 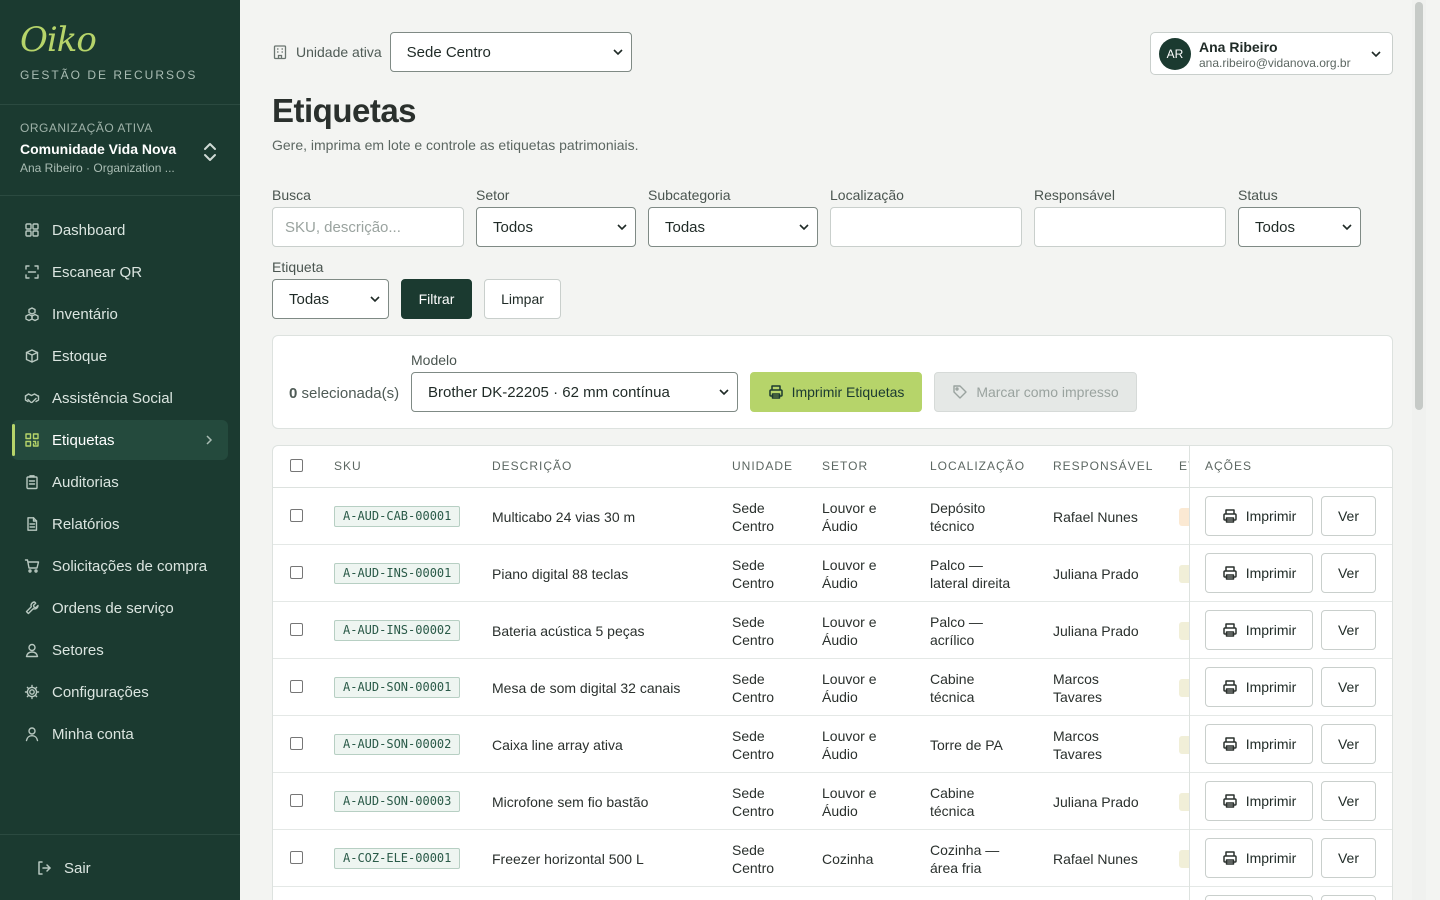 I want to click on sidebar-item-escanear-qr: Escanear QR, so click(x=120, y=272).